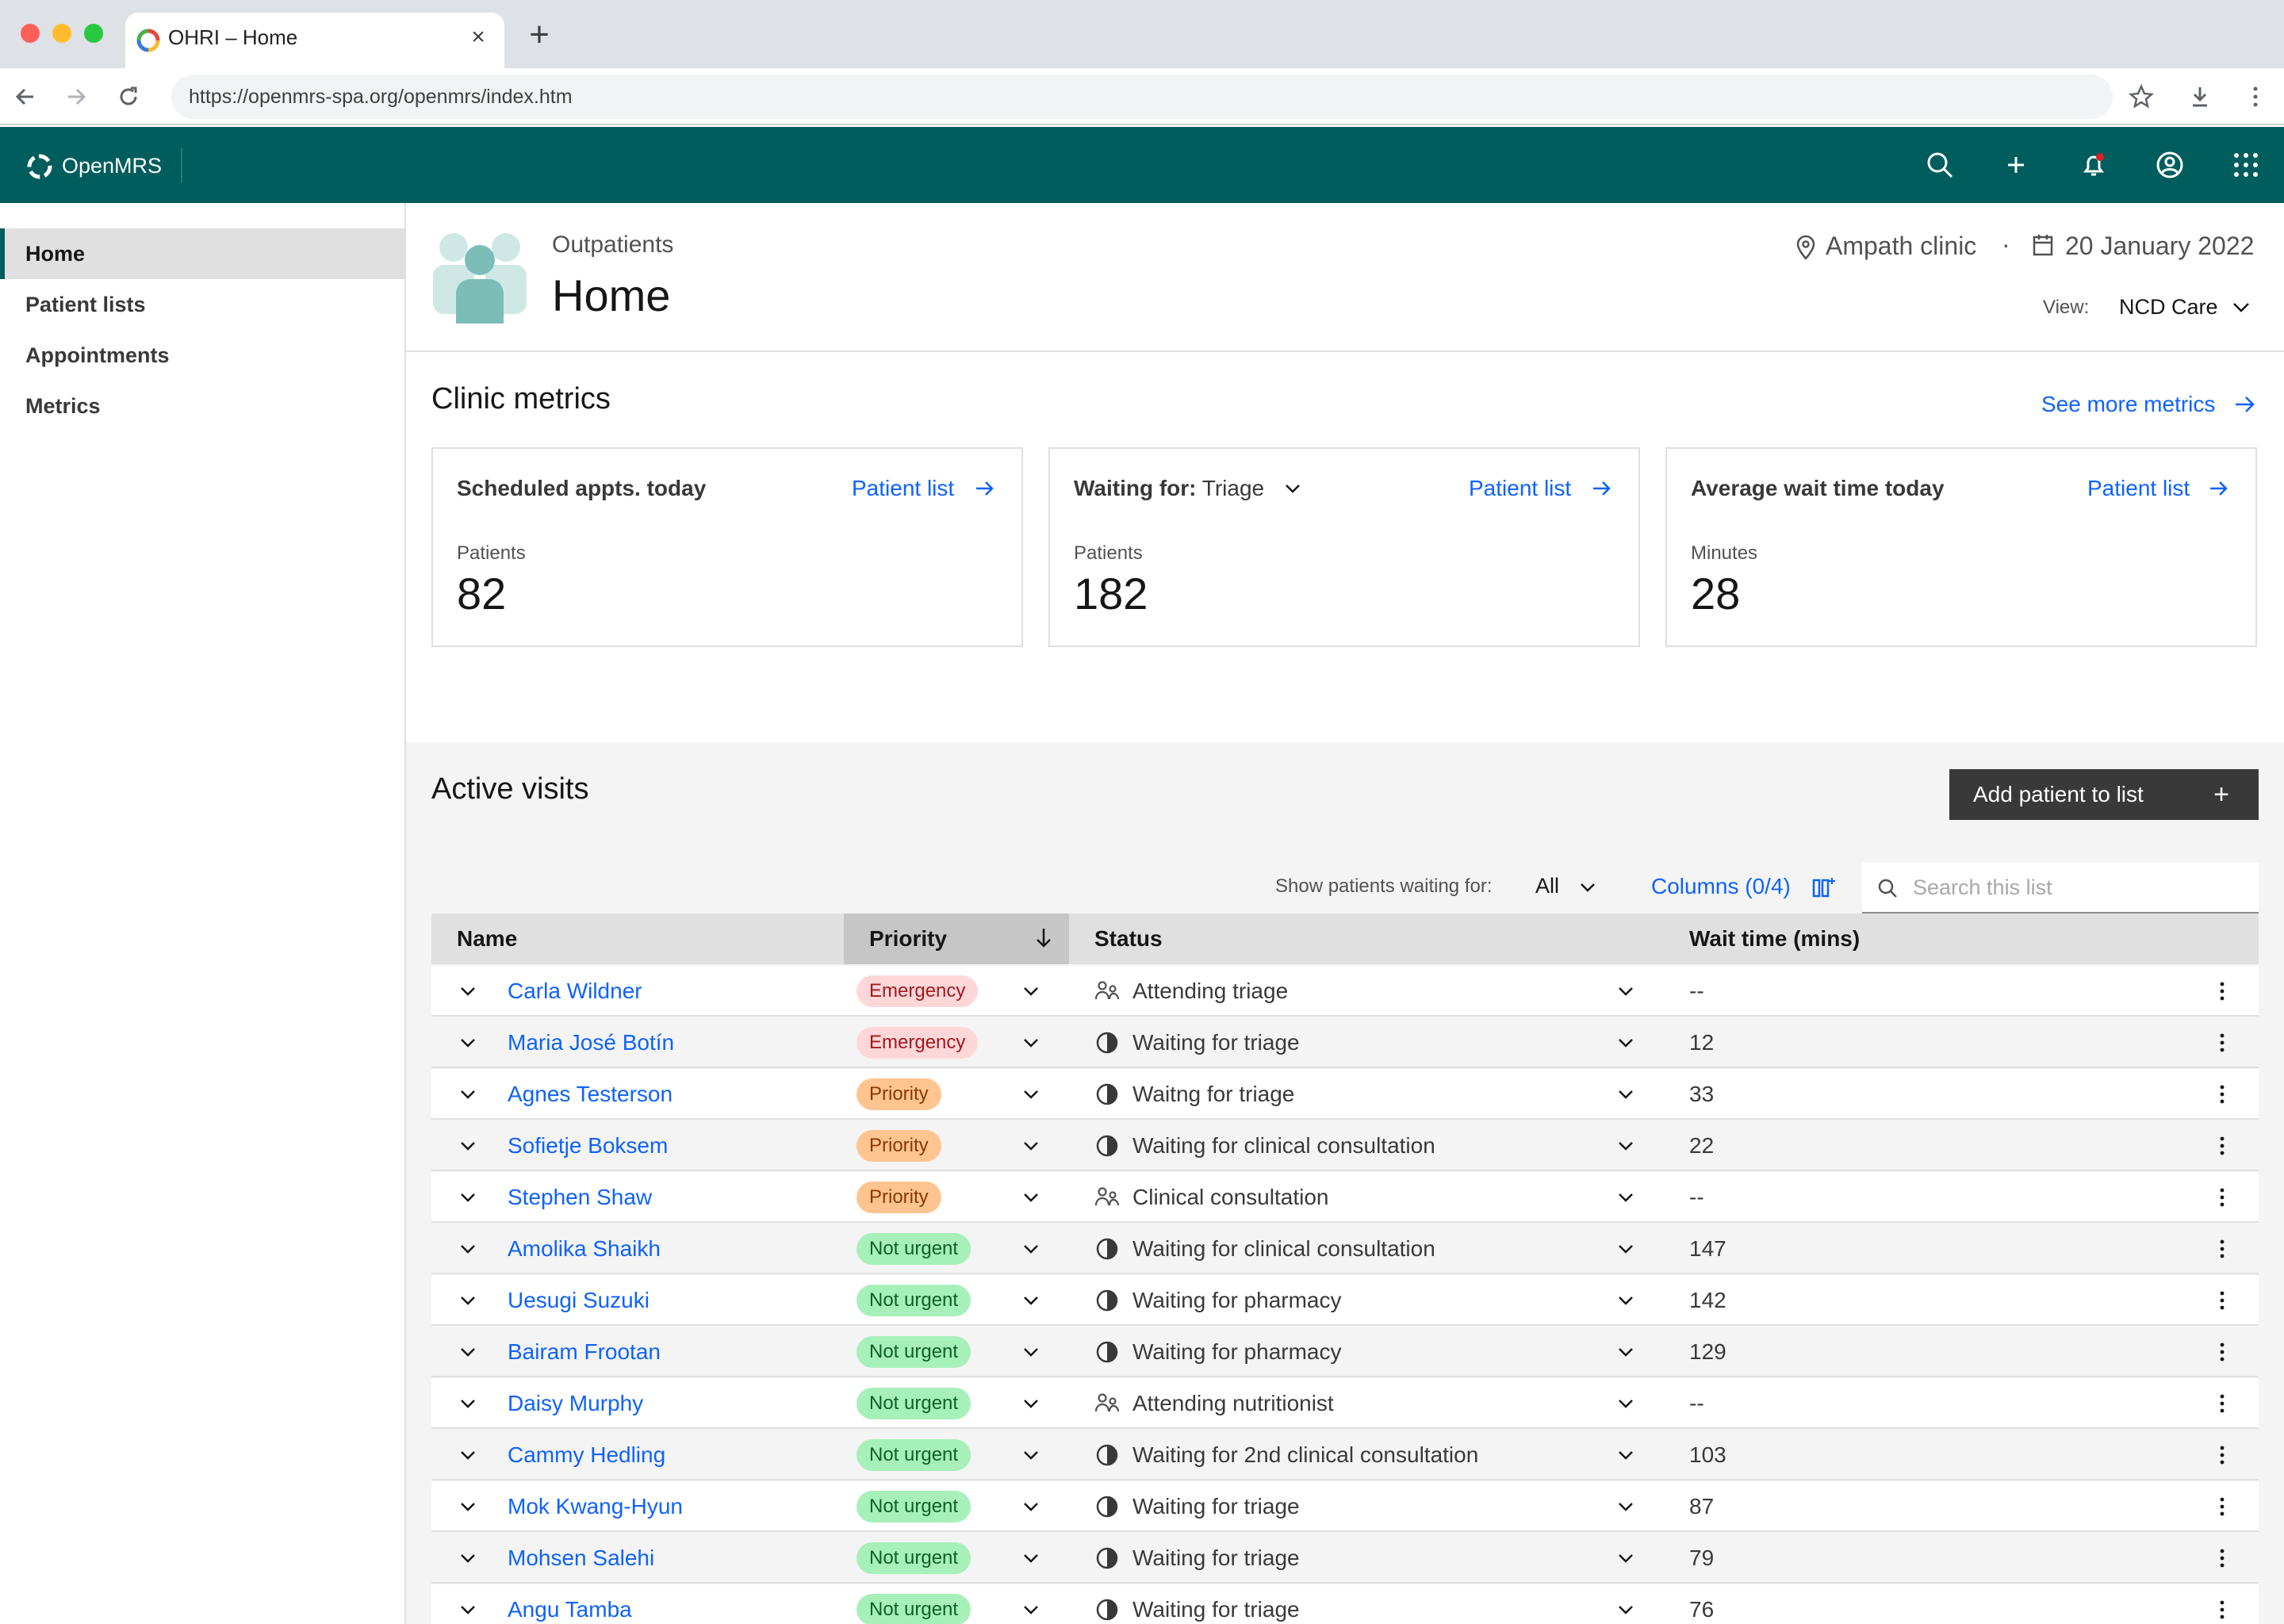 The width and height of the screenshot is (2284, 1624). Describe the element at coordinates (584, 1249) in the screenshot. I see `patient-name-link: Amolika Shaikh` at that location.